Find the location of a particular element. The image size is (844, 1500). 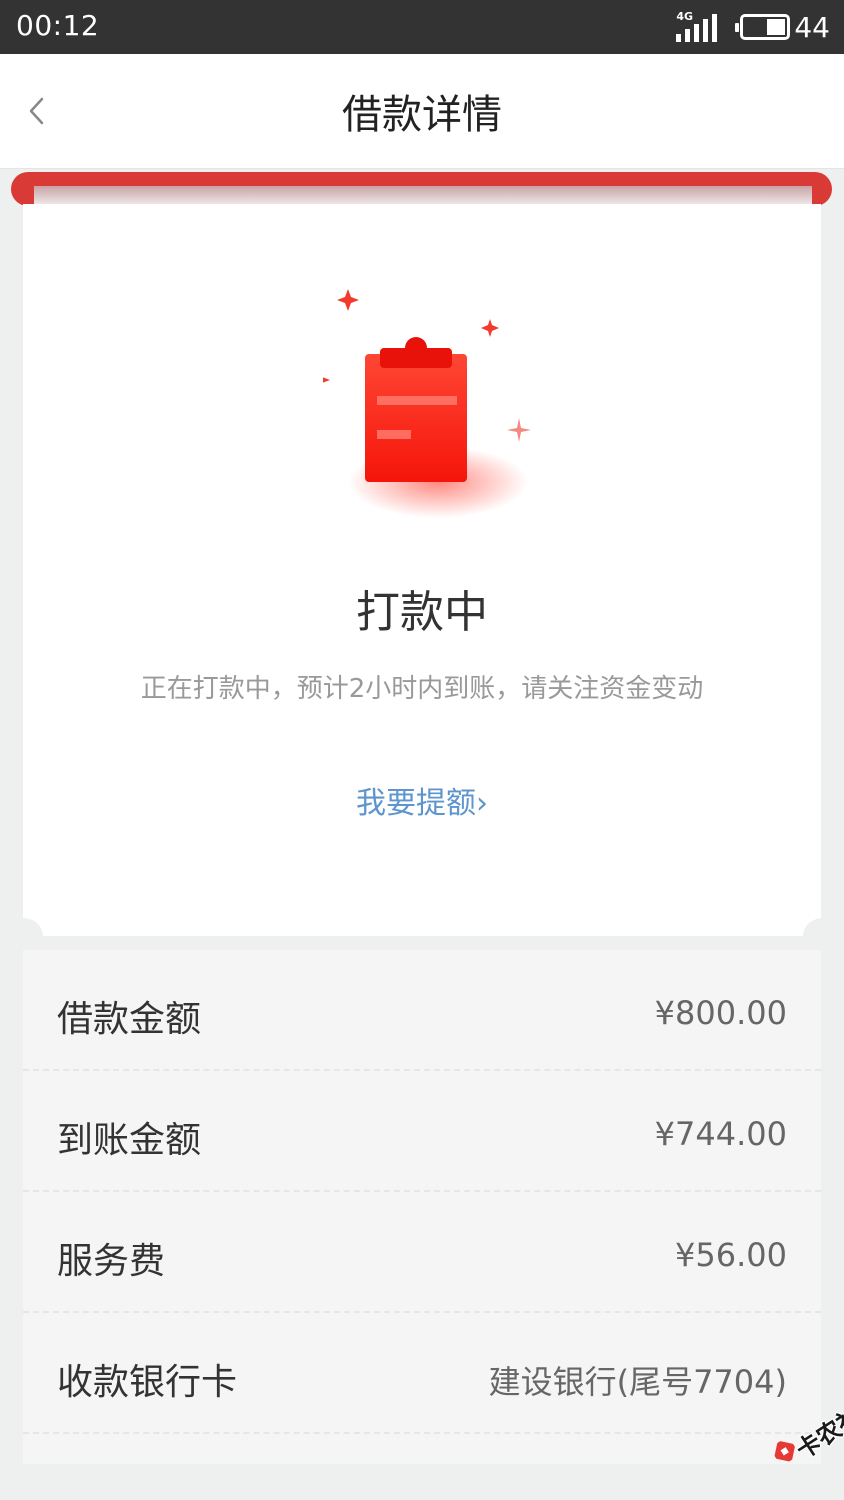

card-notch-right is located at coordinates (823, 936).